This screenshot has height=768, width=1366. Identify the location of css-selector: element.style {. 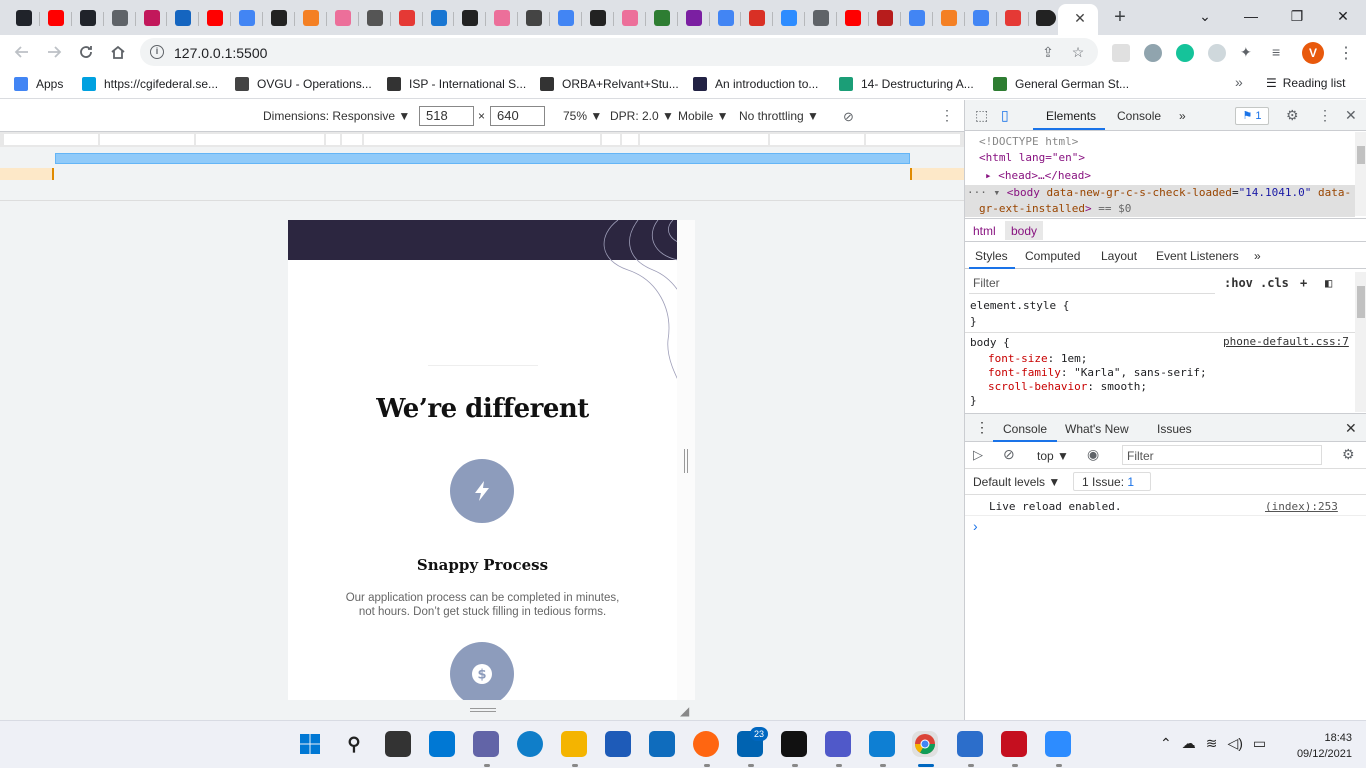
(1019, 305).